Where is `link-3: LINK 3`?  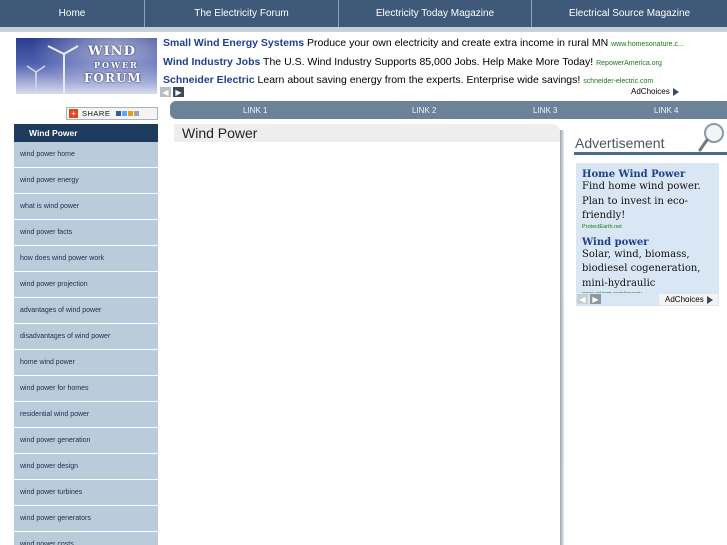 link-3: LINK 3 is located at coordinates (545, 110).